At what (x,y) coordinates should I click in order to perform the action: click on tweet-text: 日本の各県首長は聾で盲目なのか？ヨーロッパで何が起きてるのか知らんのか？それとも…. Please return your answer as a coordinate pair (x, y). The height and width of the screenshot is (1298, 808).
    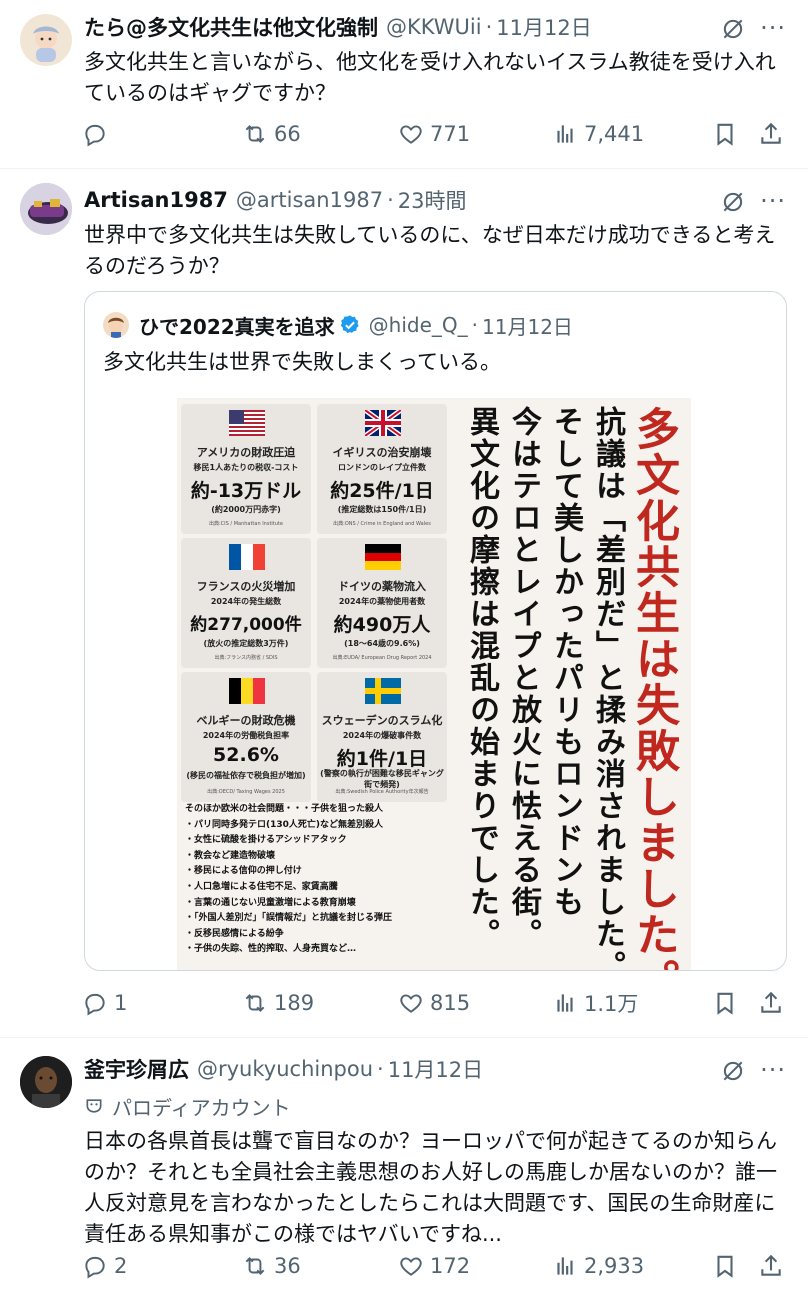
    Looking at the image, I should click on (430, 1187).